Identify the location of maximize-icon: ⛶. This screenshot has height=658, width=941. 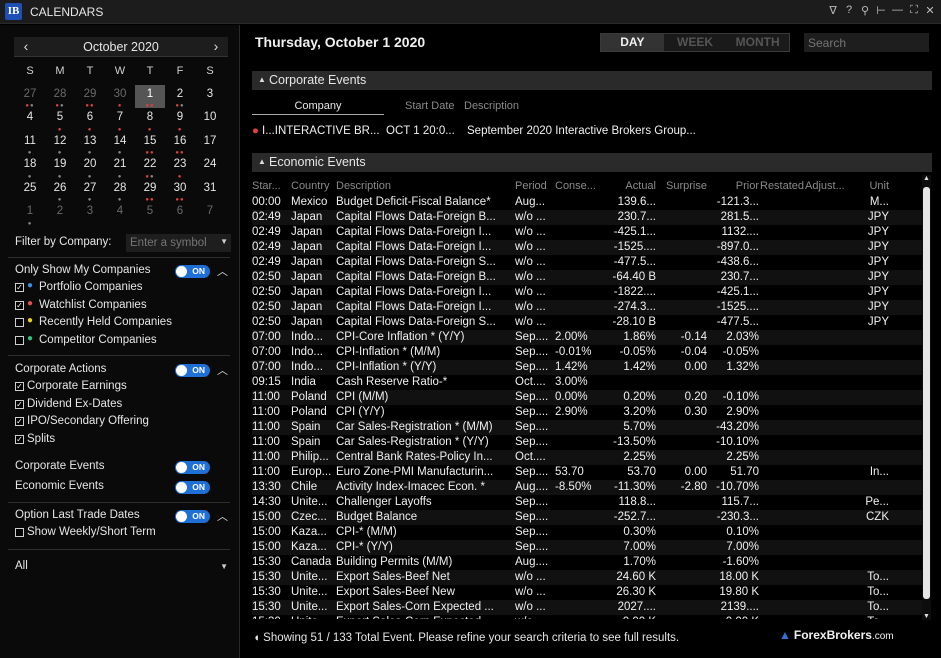
(914, 10).